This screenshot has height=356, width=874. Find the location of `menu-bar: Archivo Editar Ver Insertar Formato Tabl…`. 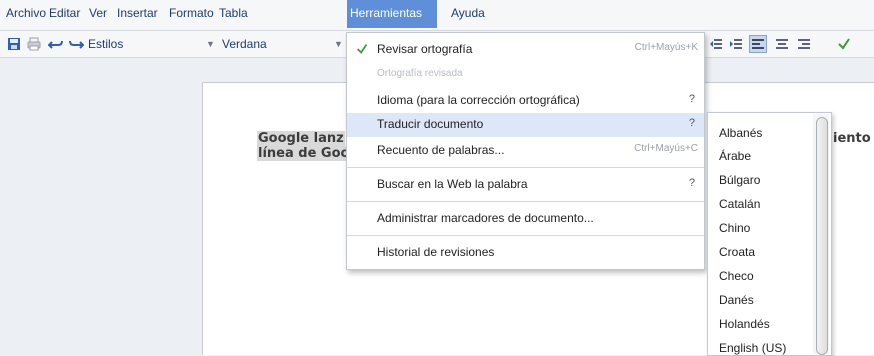

menu-bar: Archivo Editar Ver Insertar Formato Tabl… is located at coordinates (437, 15).